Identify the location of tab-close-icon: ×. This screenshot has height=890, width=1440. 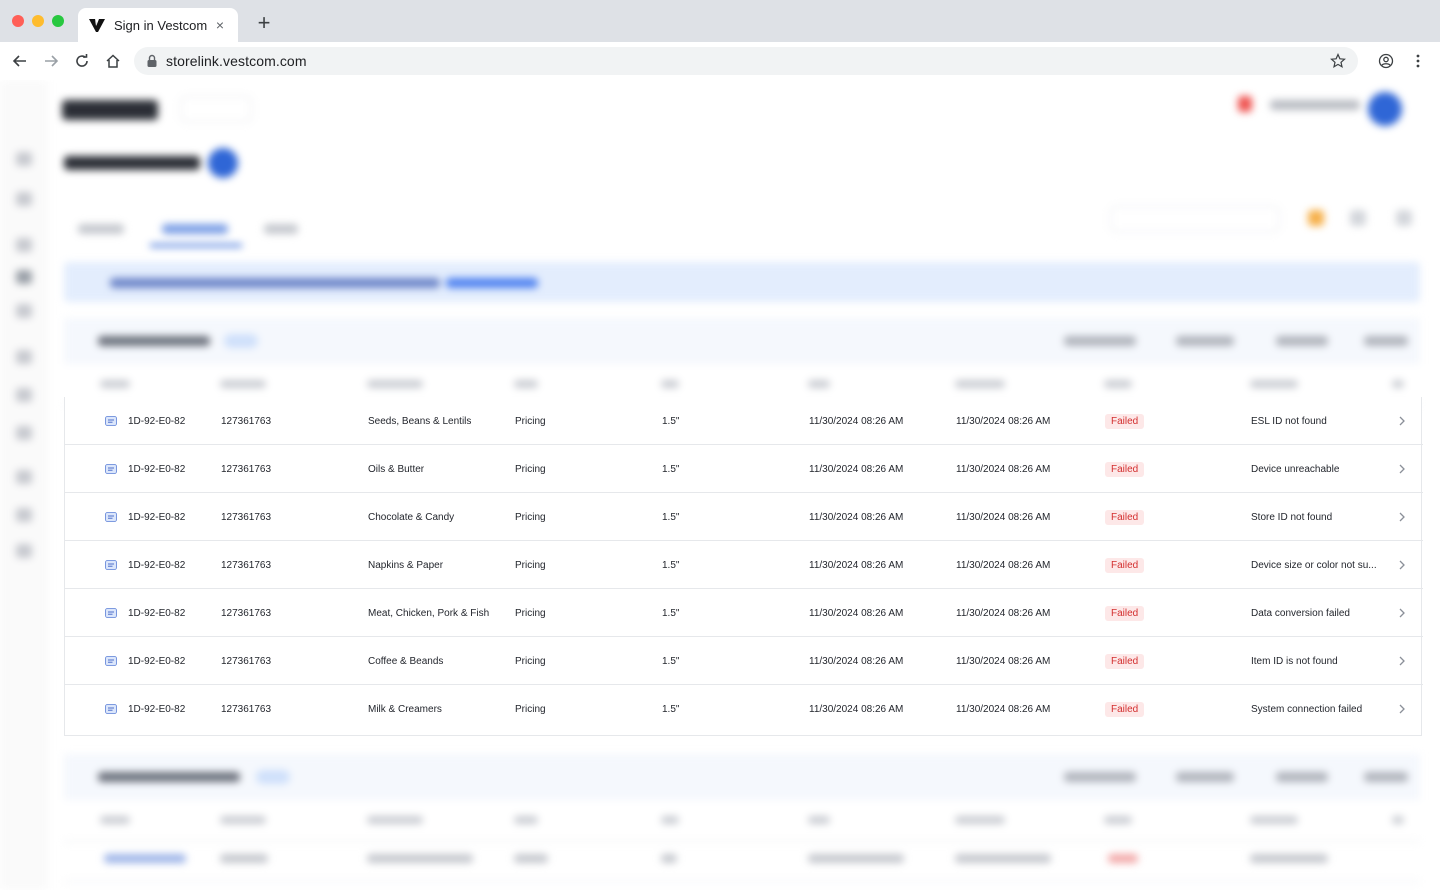
(220, 25).